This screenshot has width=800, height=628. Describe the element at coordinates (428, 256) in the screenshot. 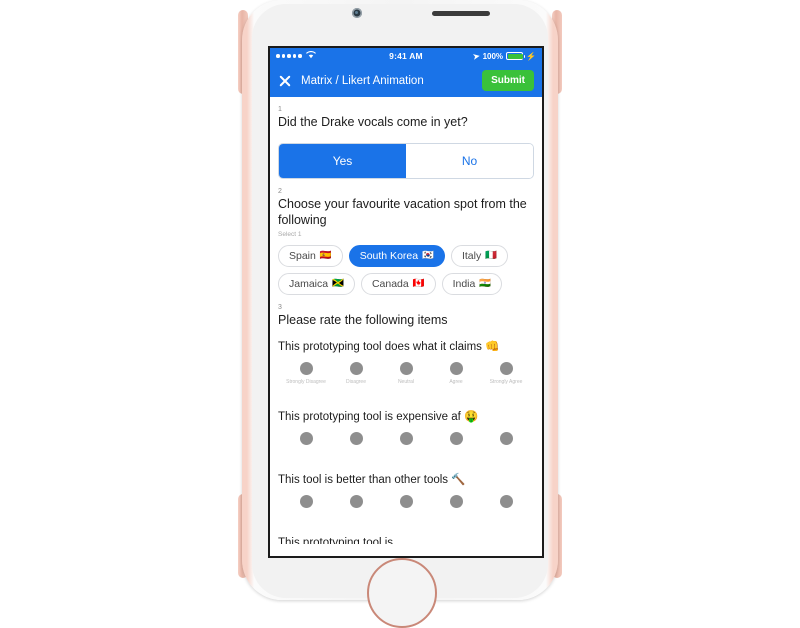

I see `flag-south-korea-icon: 🇰🇷` at that location.